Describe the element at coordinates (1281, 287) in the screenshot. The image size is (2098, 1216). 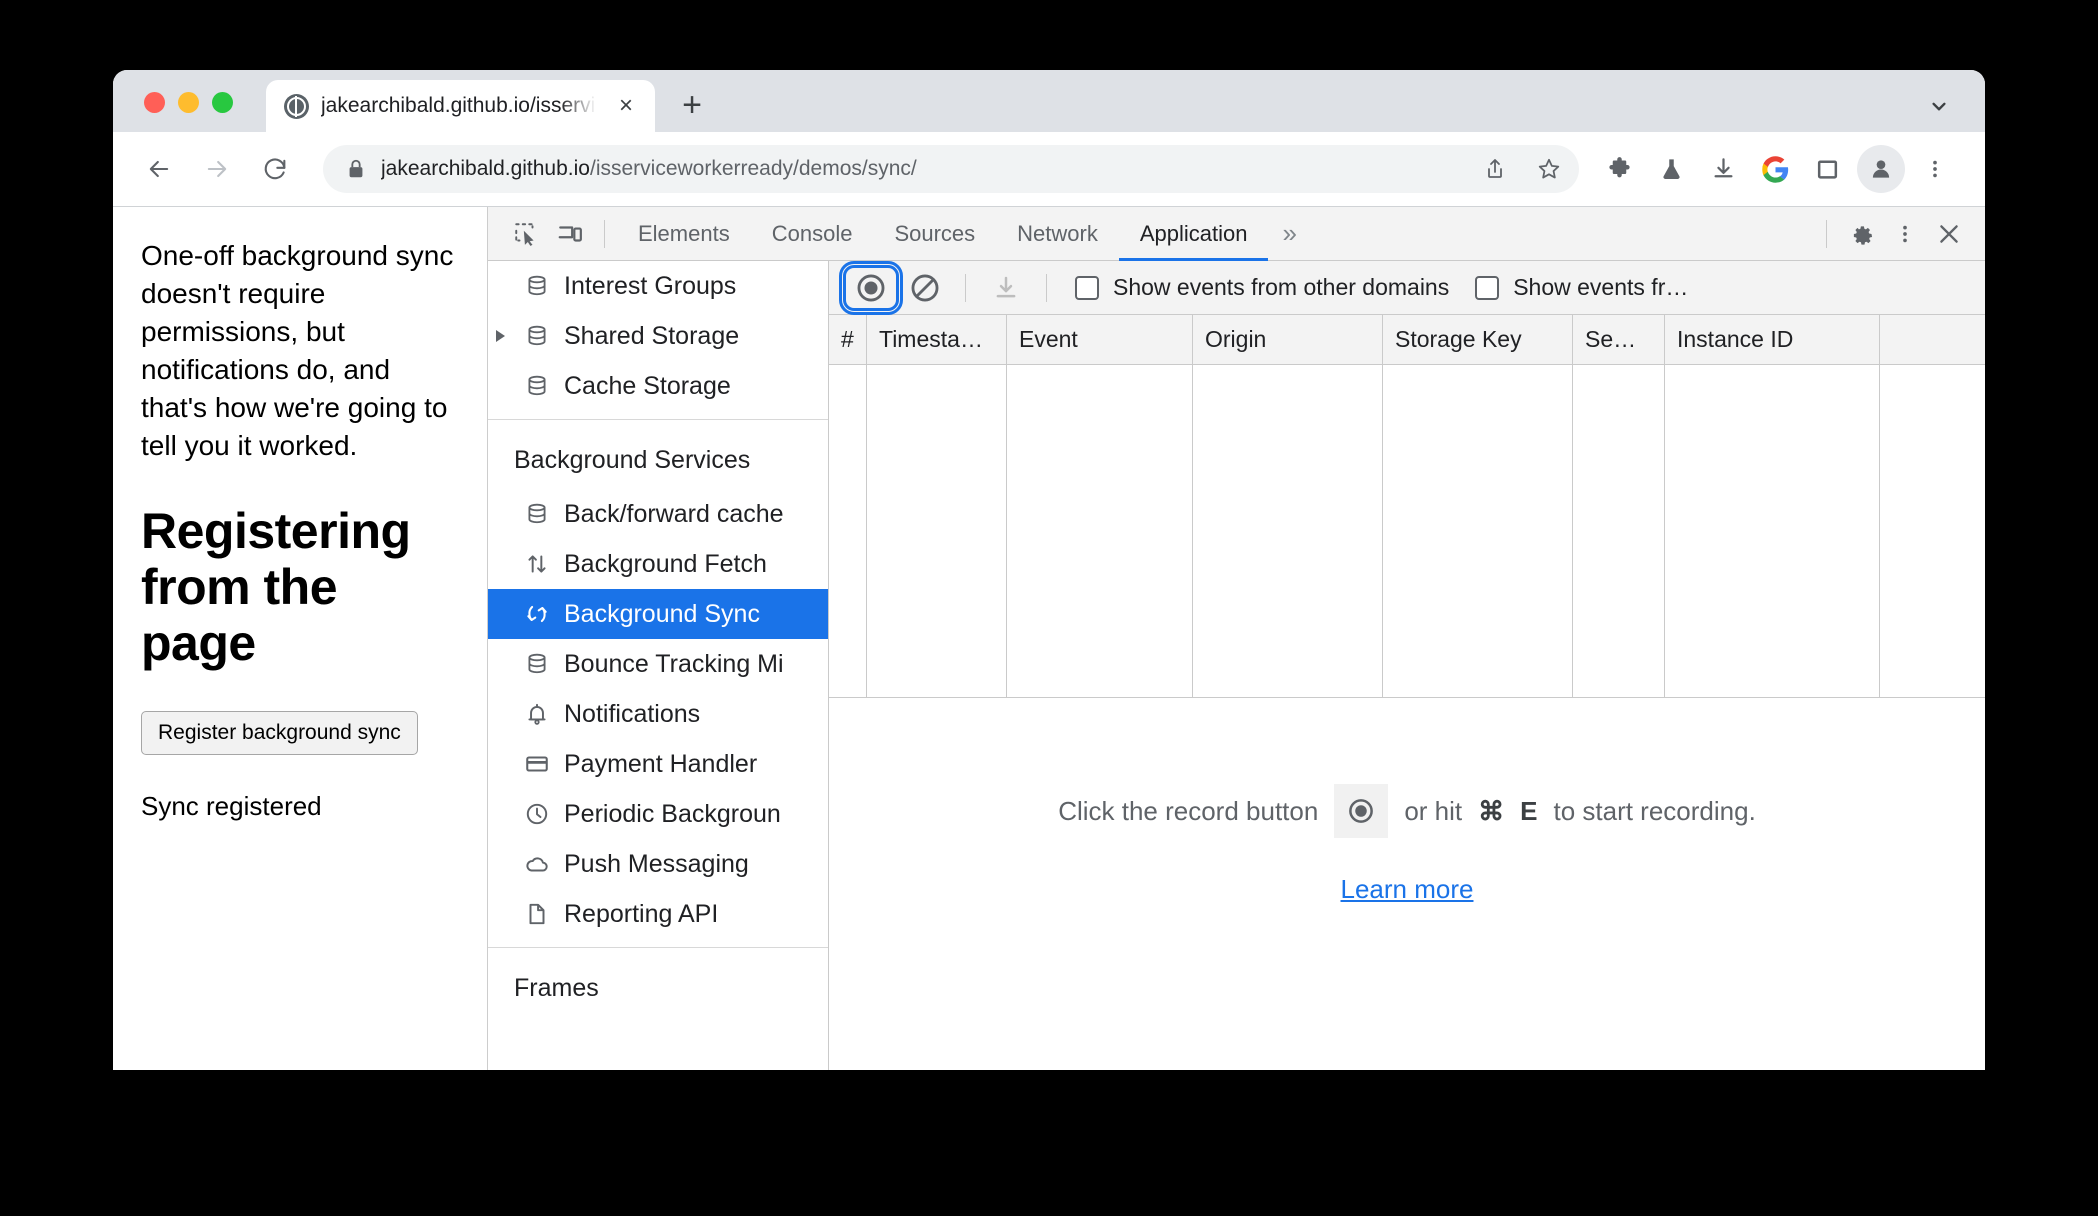
I see `checkbox-label: Show events from other domains` at that location.